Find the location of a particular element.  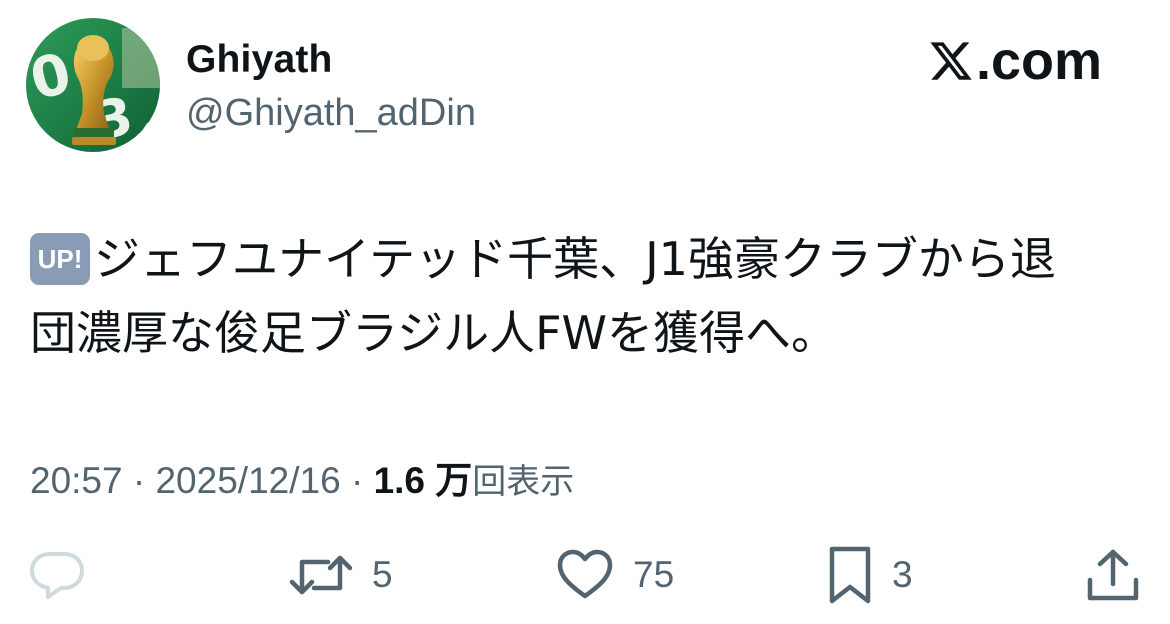

retweet-count: 5 is located at coordinates (382, 574).